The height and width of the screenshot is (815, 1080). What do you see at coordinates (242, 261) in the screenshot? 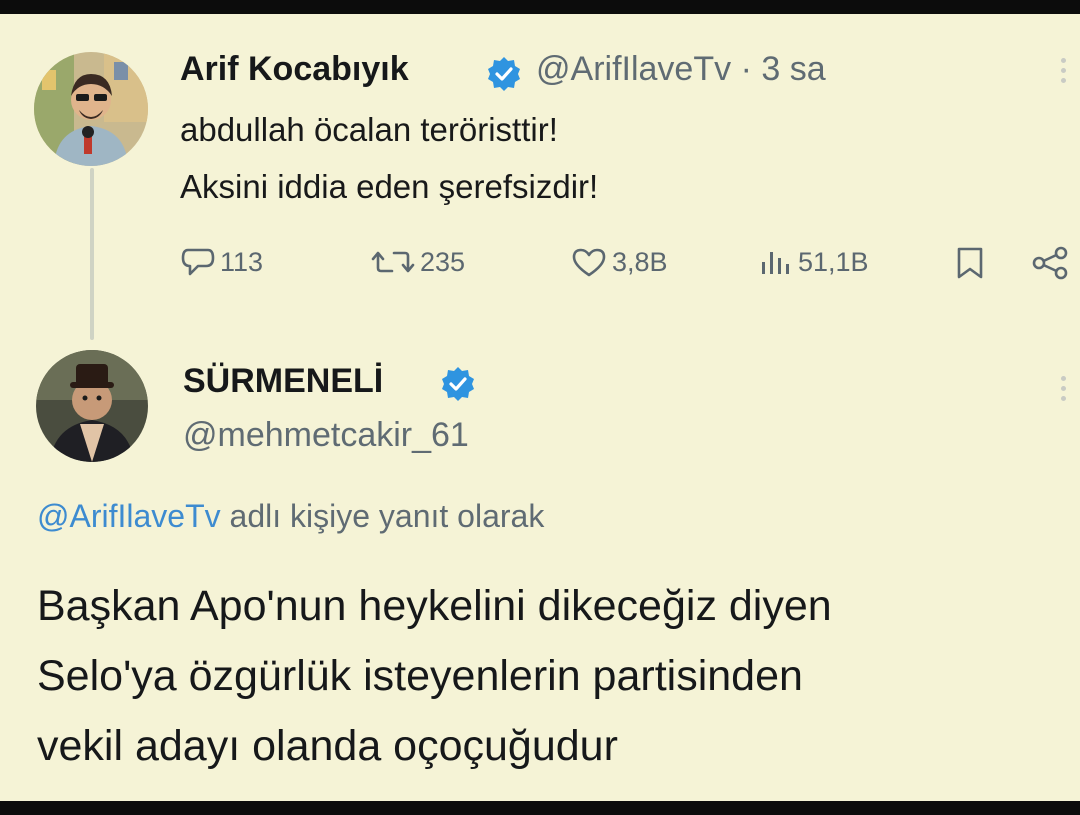
I see `reply-count: 113` at bounding box center [242, 261].